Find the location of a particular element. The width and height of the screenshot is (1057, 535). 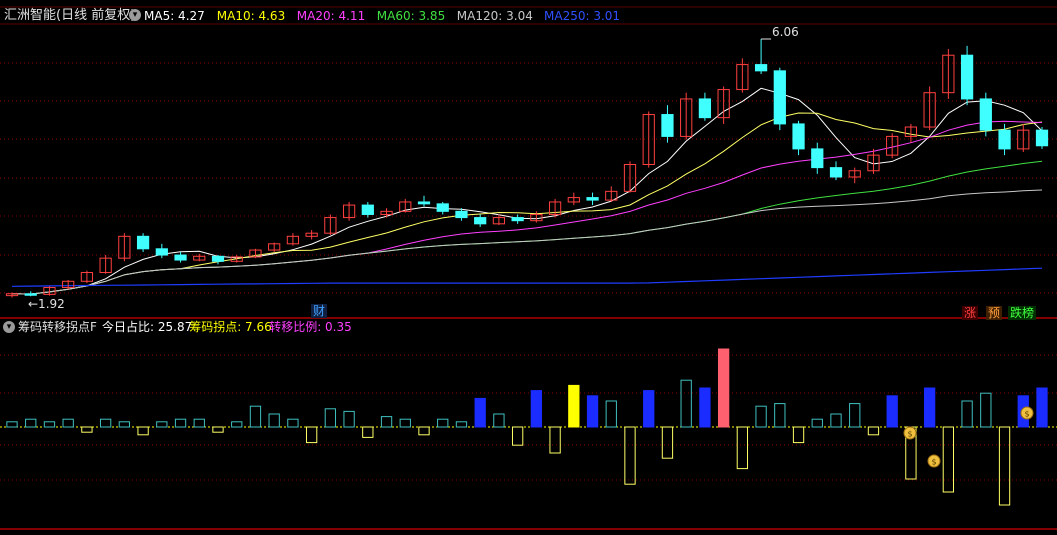

dieban-badge: 跌榜 is located at coordinates (1022, 313).